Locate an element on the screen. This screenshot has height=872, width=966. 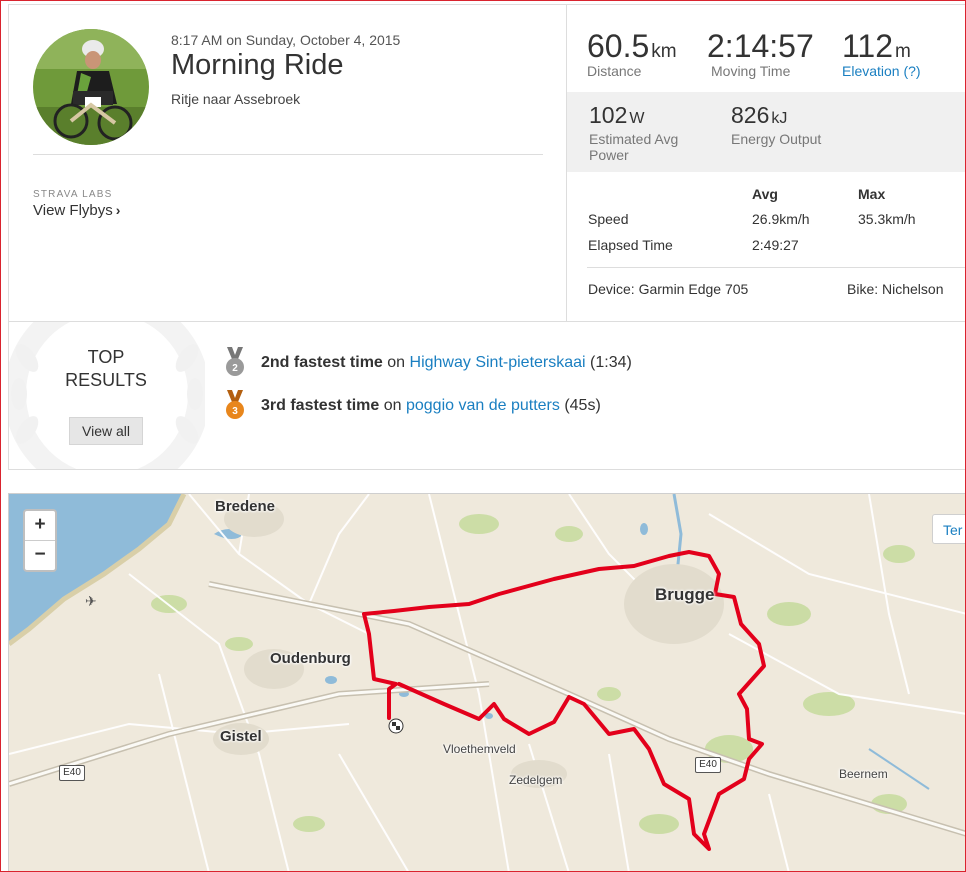
svg-text: 3 is located at coordinates (235, 411).